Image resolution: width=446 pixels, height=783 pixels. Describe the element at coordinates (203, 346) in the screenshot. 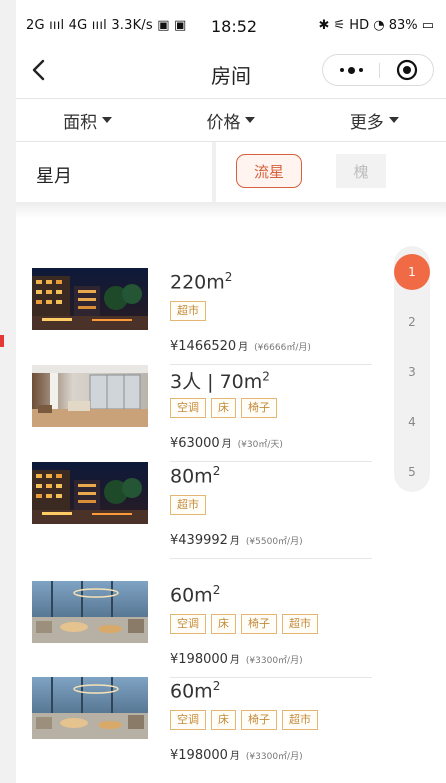

I see `price-value: ¥1466520` at that location.